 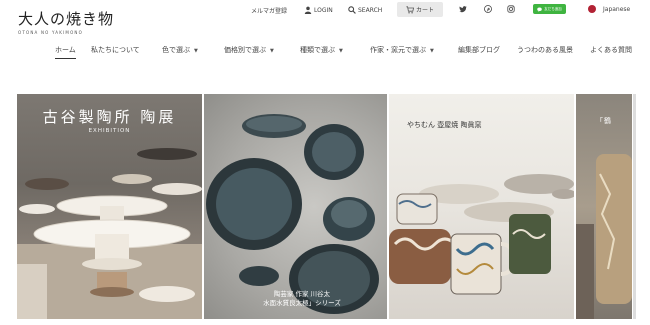 What do you see at coordinates (308, 10) in the screenshot?
I see `user-icon` at bounding box center [308, 10].